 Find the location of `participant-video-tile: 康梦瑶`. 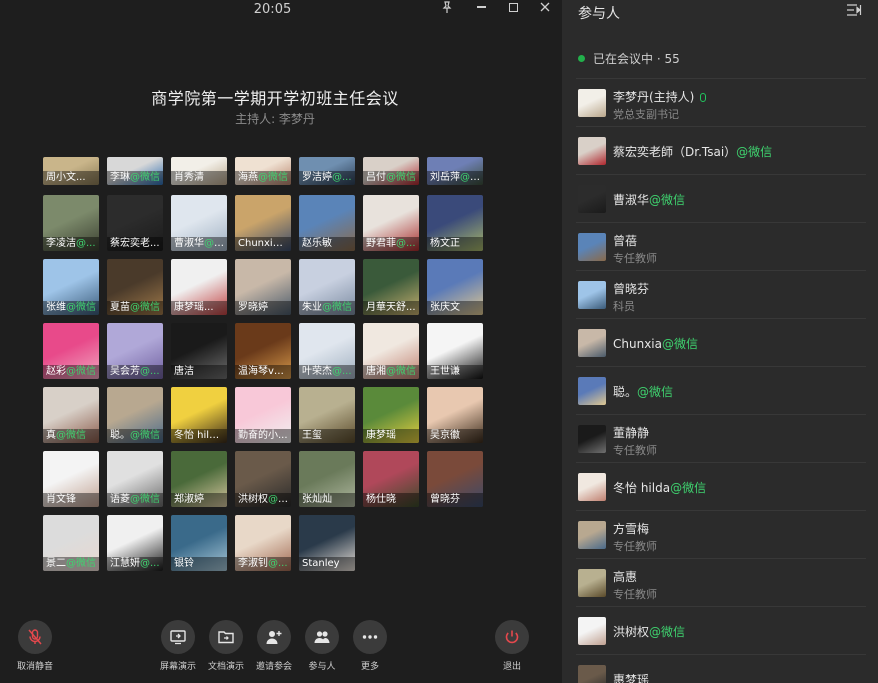

participant-video-tile: 康梦瑶 is located at coordinates (391, 415).